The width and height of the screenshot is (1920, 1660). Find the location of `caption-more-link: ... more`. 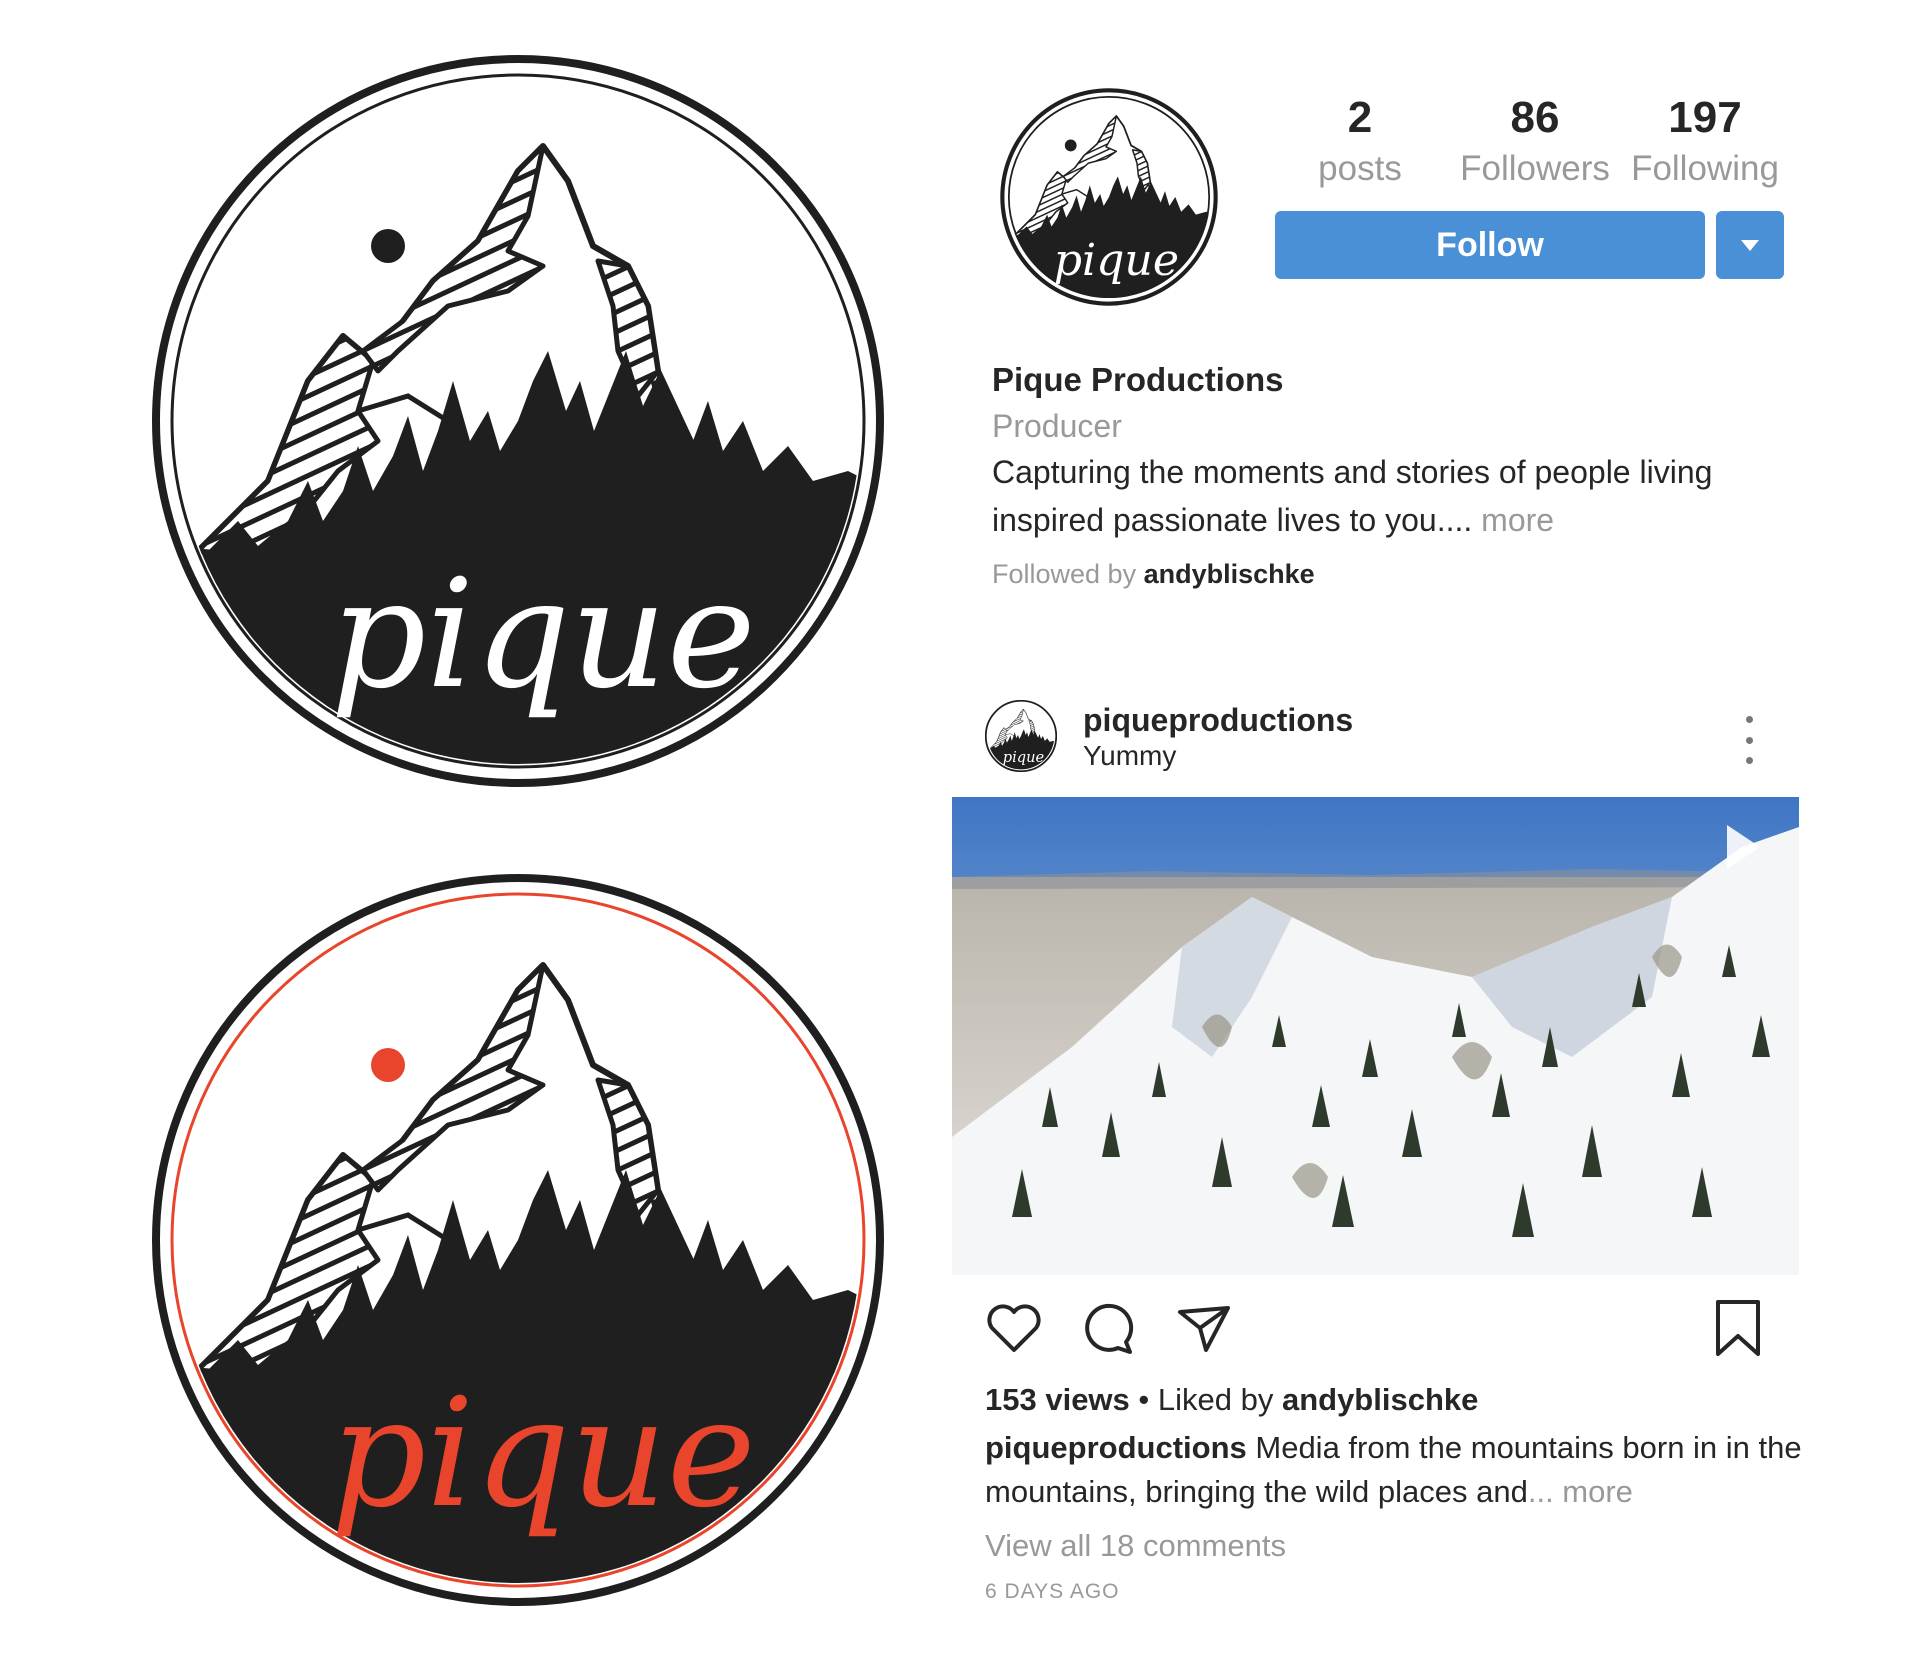

caption-more-link: ... more is located at coordinates (1580, 1491).